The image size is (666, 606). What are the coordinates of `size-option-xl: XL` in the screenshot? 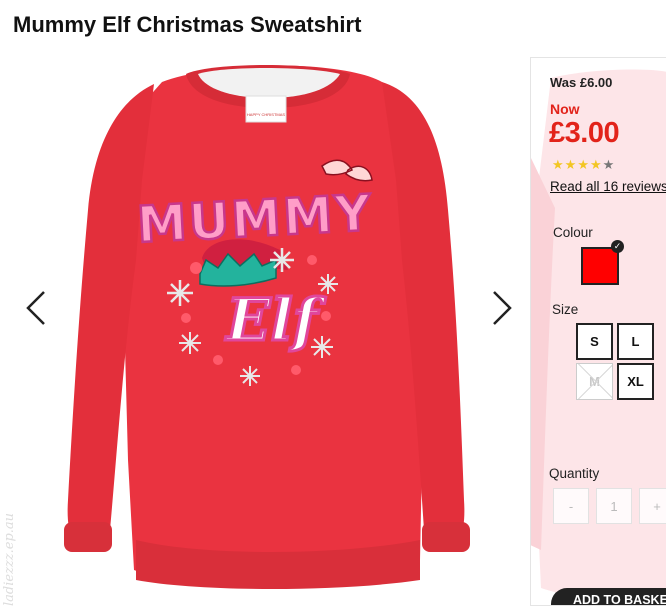 It's located at (635, 381).